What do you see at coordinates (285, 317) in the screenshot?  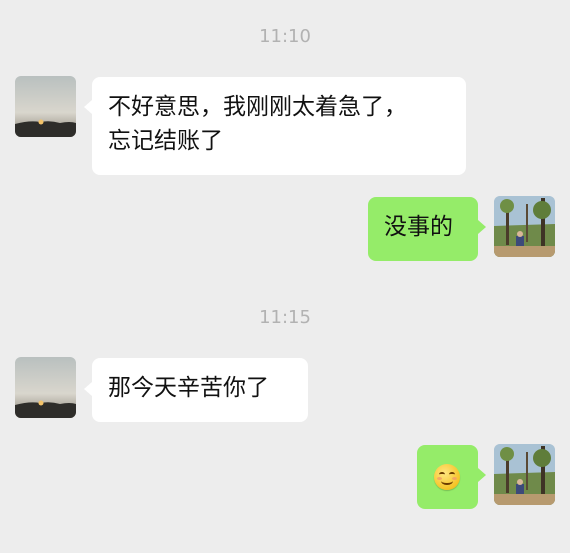 I see `timestamp: 11:15` at bounding box center [285, 317].